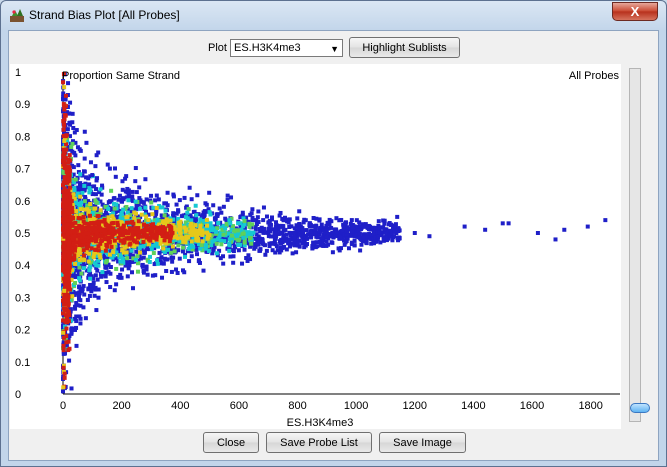 The image size is (667, 467). Describe the element at coordinates (286, 48) in the screenshot. I see `plot-dataset-select: ES.H3K4me3 ▼` at that location.